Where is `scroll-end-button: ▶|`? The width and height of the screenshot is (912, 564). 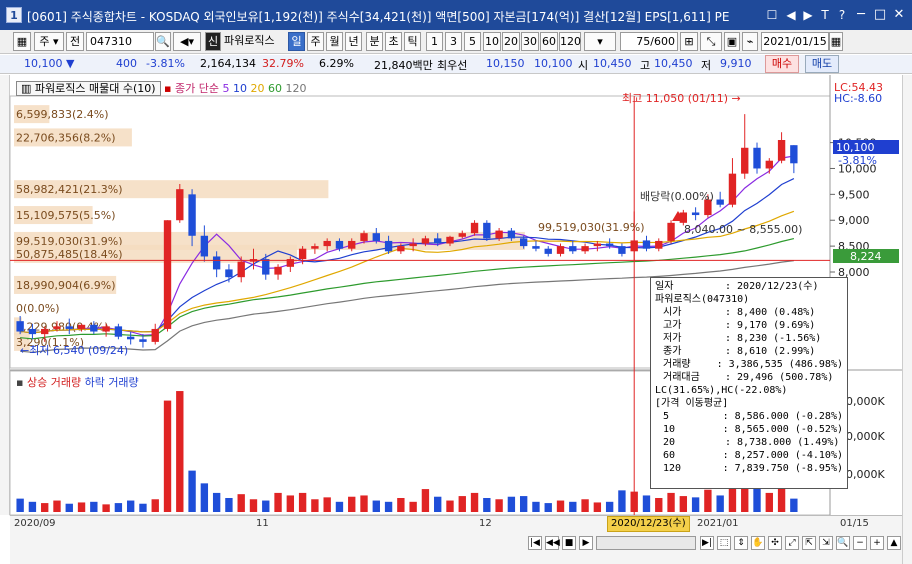
scroll-end-button: ▶| is located at coordinates (707, 543).